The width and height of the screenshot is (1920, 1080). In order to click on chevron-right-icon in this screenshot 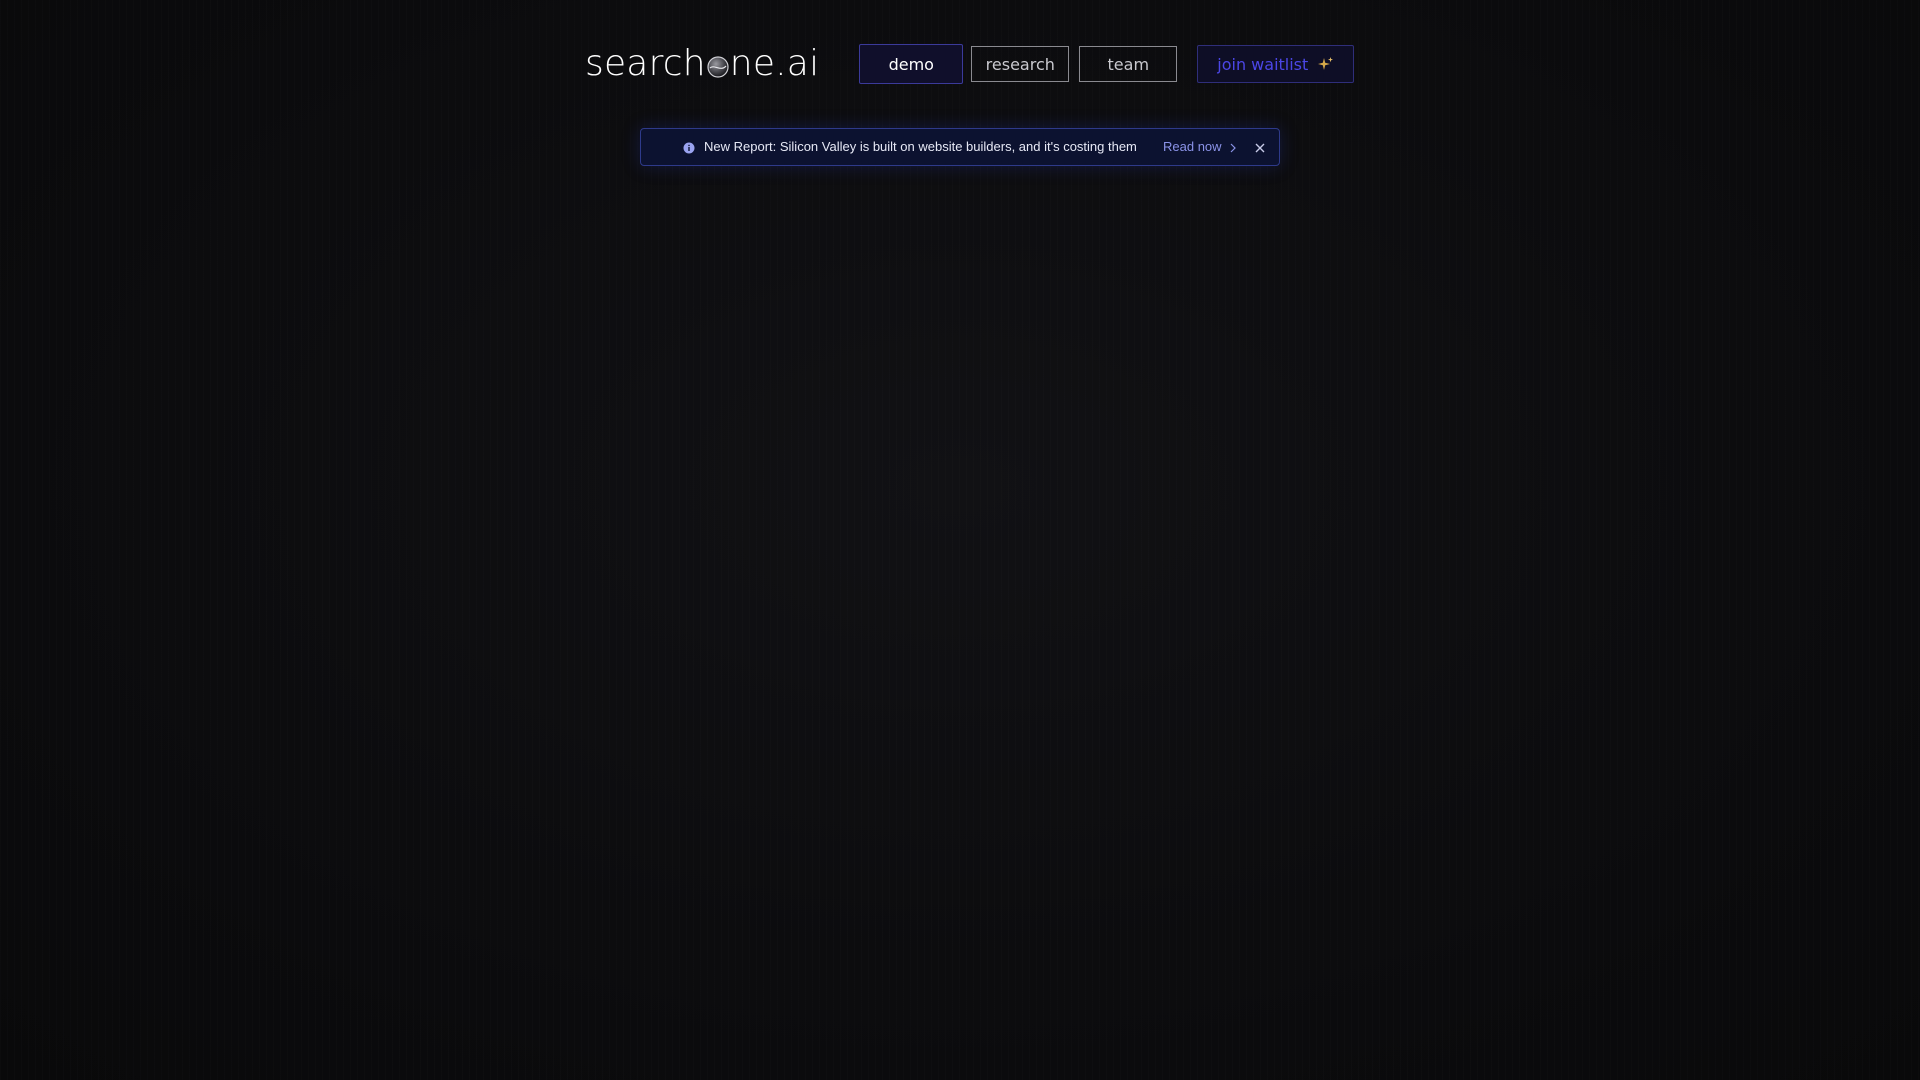, I will do `click(1233, 148)`.